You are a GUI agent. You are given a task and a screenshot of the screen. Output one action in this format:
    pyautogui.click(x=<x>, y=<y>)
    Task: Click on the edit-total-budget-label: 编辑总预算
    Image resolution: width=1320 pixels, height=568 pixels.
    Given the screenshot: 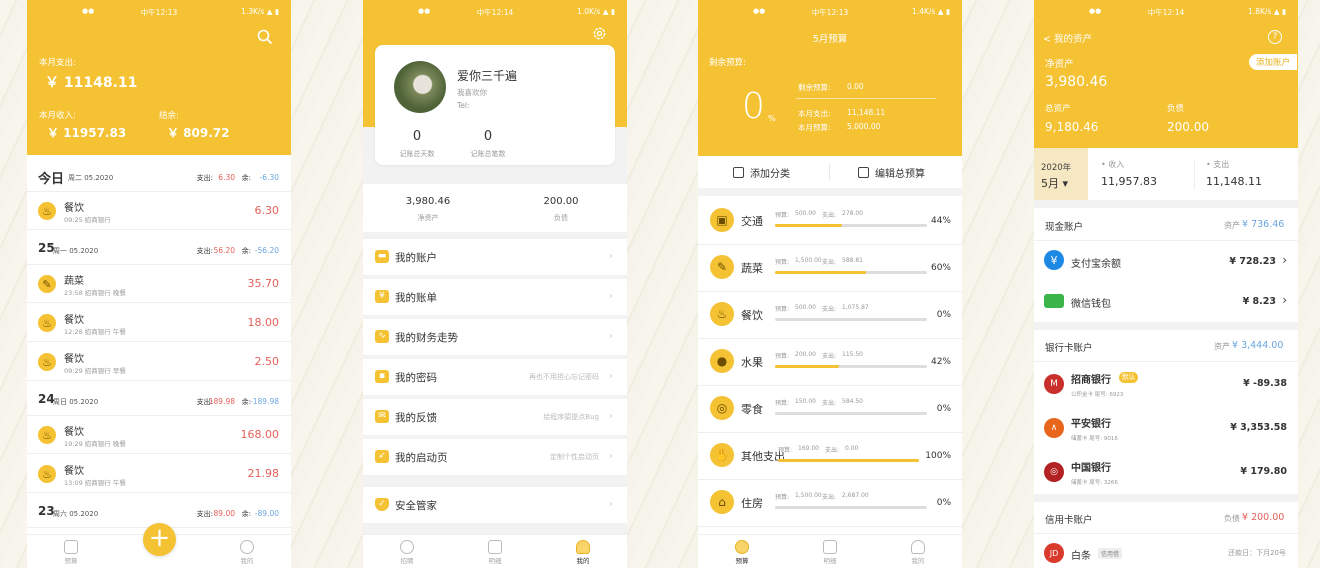 What is the action you would take?
    pyautogui.click(x=900, y=174)
    